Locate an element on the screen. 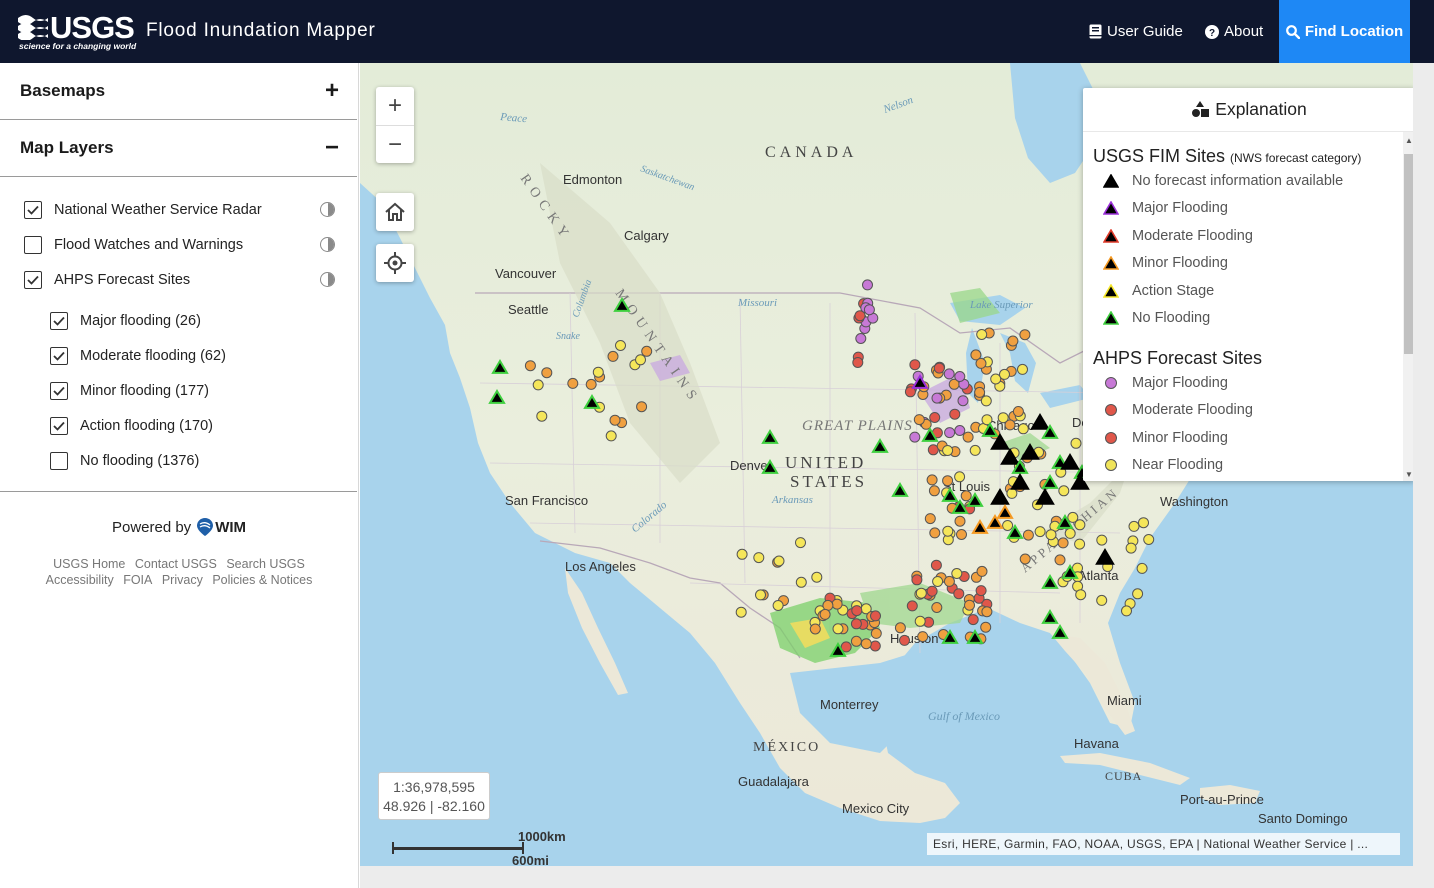  explanation-header: Explanation is located at coordinates (1248, 110).